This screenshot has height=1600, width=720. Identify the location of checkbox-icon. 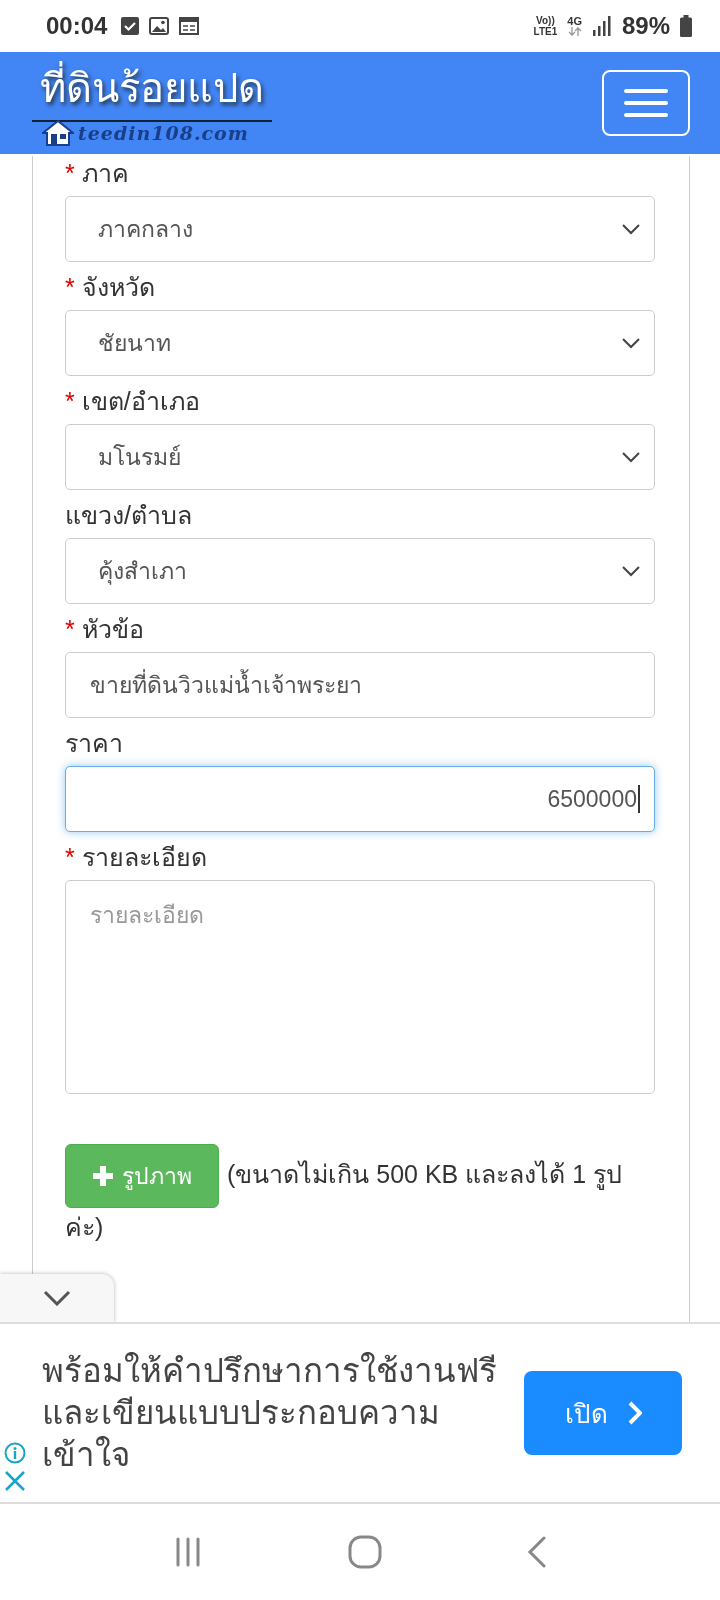
(130, 26).